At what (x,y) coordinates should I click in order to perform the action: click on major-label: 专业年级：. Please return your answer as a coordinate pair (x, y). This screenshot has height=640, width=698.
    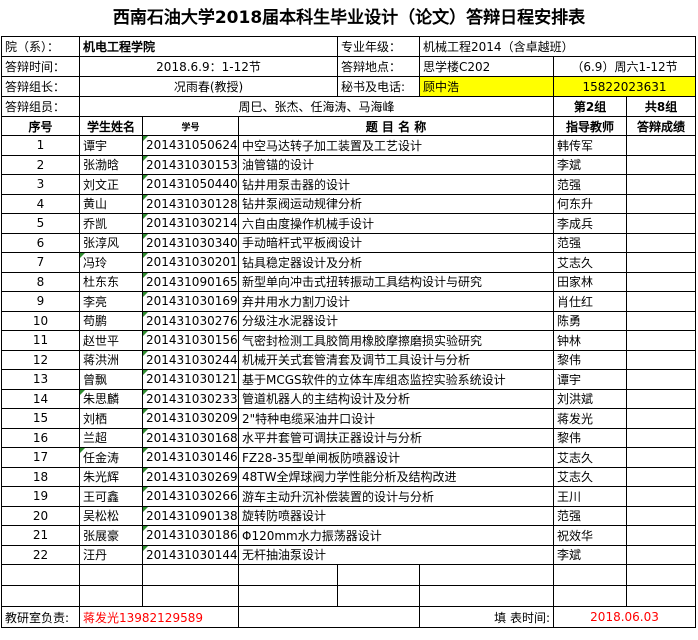
    Looking at the image, I should click on (379, 46).